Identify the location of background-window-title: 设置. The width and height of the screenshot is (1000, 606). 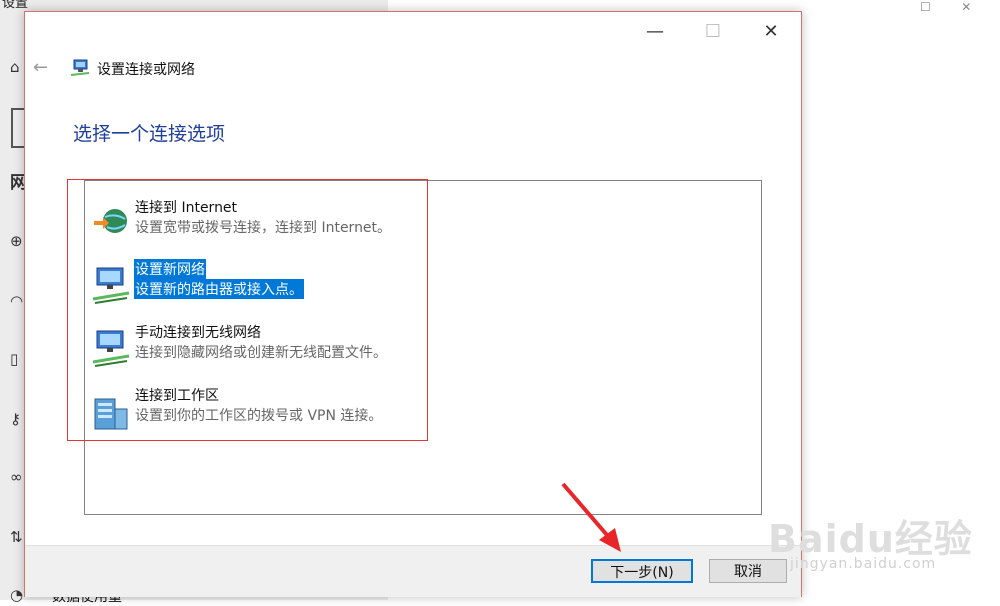
(15, 5).